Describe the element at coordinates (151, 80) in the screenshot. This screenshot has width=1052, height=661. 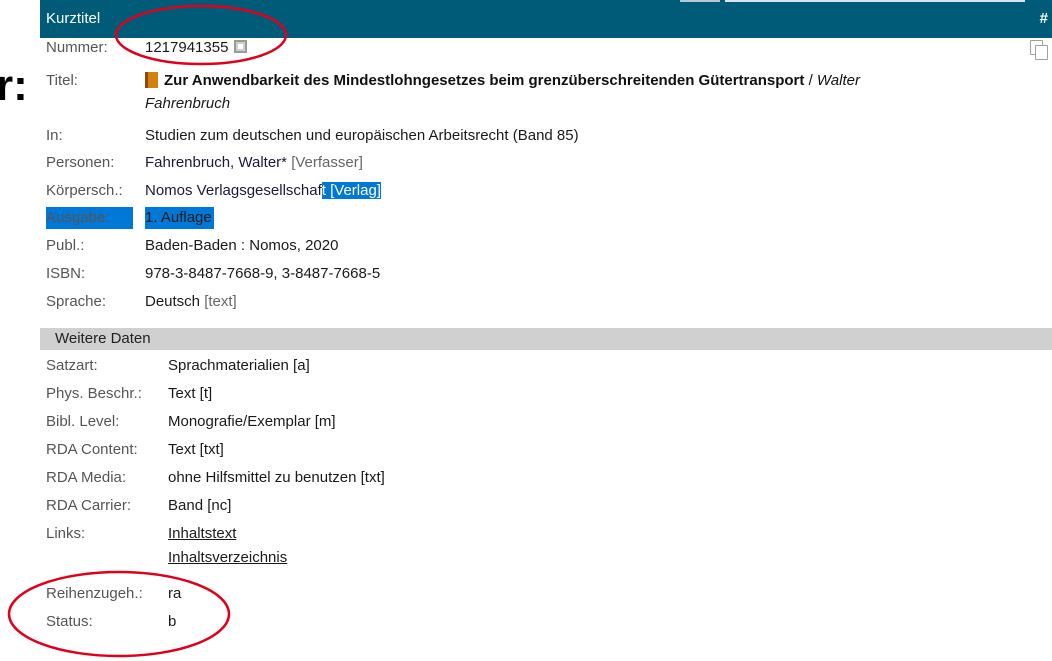
I see `book-icon` at that location.